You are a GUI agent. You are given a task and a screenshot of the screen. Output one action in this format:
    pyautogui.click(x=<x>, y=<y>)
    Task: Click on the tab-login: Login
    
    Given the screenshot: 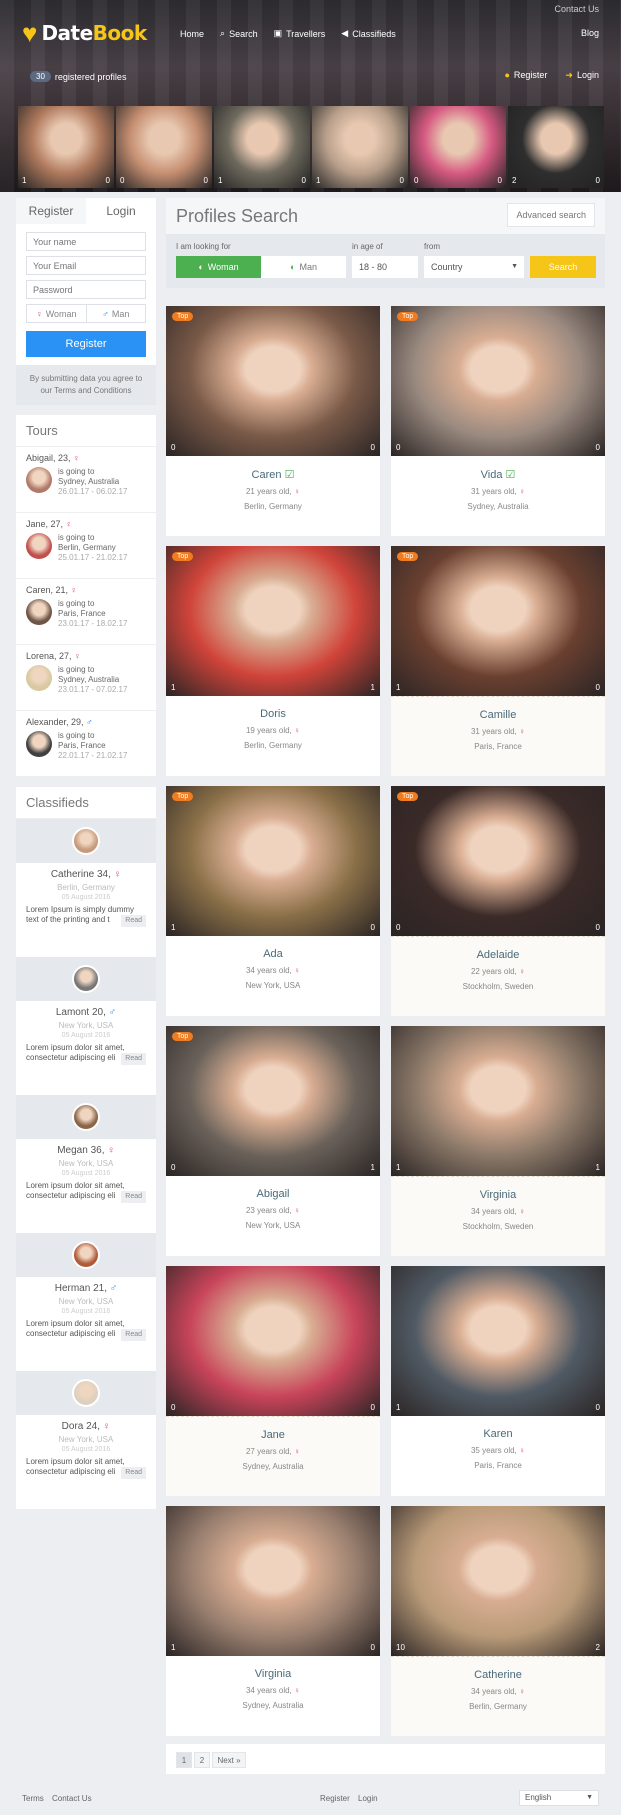 What is the action you would take?
    pyautogui.click(x=121, y=211)
    